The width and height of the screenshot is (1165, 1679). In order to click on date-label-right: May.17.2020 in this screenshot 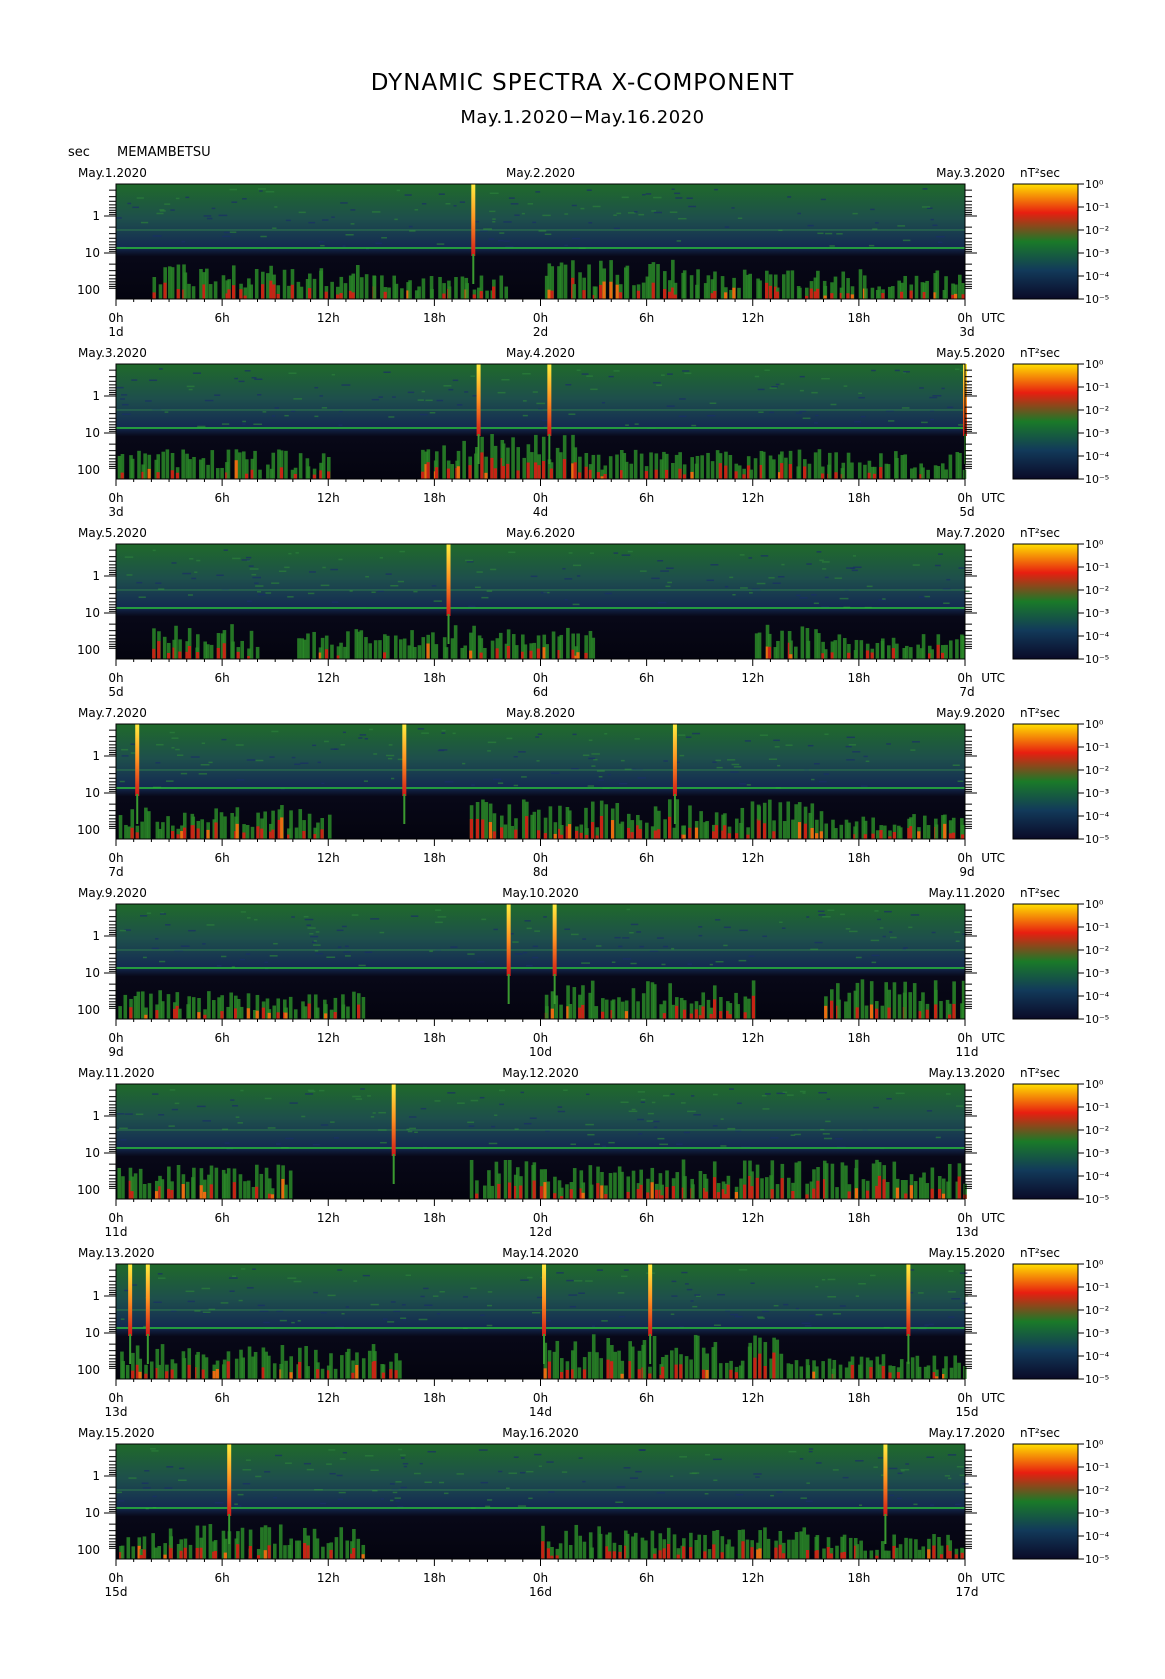, I will do `click(966, 1433)`.